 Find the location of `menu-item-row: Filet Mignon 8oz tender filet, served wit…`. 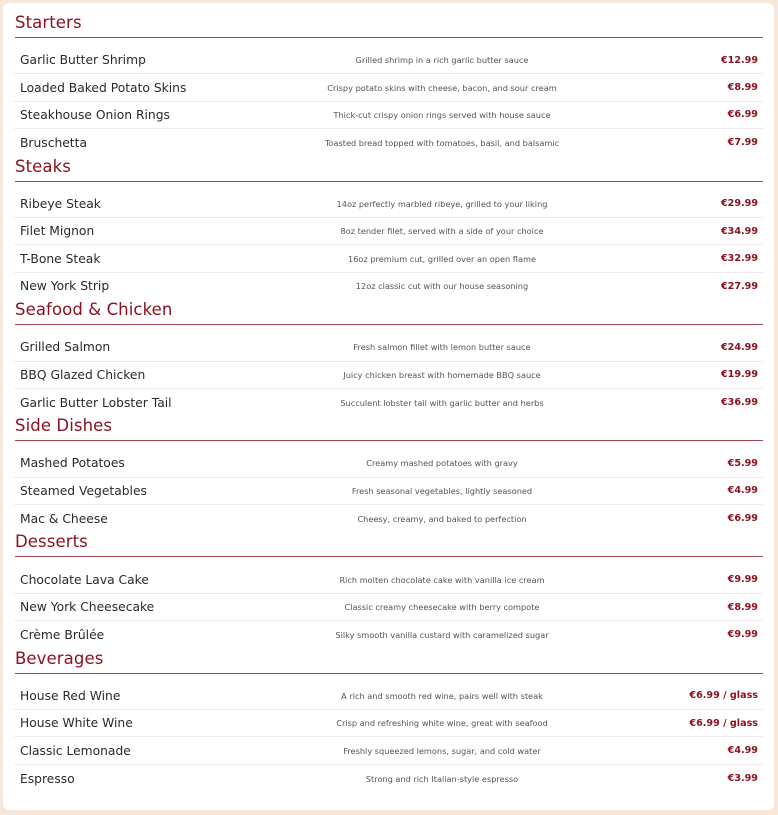

menu-item-row: Filet Mignon 8oz tender filet, served wit… is located at coordinates (388, 232).